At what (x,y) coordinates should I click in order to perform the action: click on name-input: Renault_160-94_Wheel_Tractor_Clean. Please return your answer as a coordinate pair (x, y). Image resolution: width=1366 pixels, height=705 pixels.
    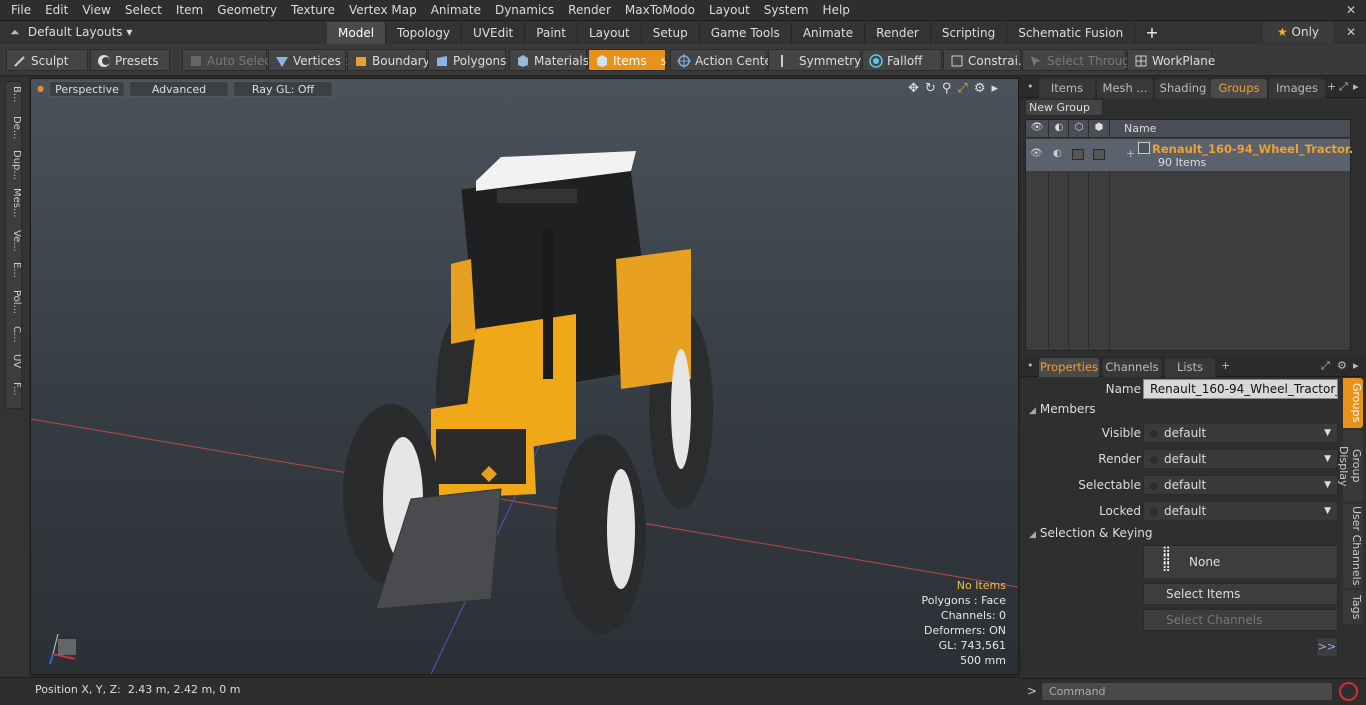
    Looking at the image, I should click on (1240, 389).